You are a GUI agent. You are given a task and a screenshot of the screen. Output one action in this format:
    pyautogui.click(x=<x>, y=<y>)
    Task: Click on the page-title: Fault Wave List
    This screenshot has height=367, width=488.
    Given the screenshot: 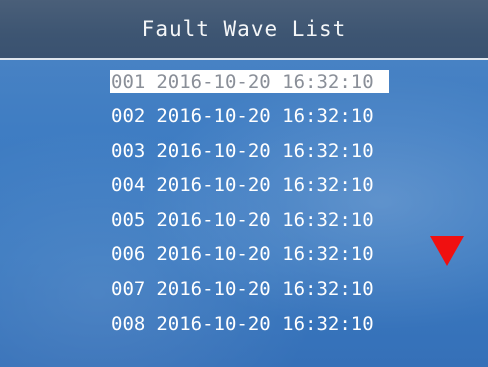 What is the action you would take?
    pyautogui.click(x=244, y=29)
    